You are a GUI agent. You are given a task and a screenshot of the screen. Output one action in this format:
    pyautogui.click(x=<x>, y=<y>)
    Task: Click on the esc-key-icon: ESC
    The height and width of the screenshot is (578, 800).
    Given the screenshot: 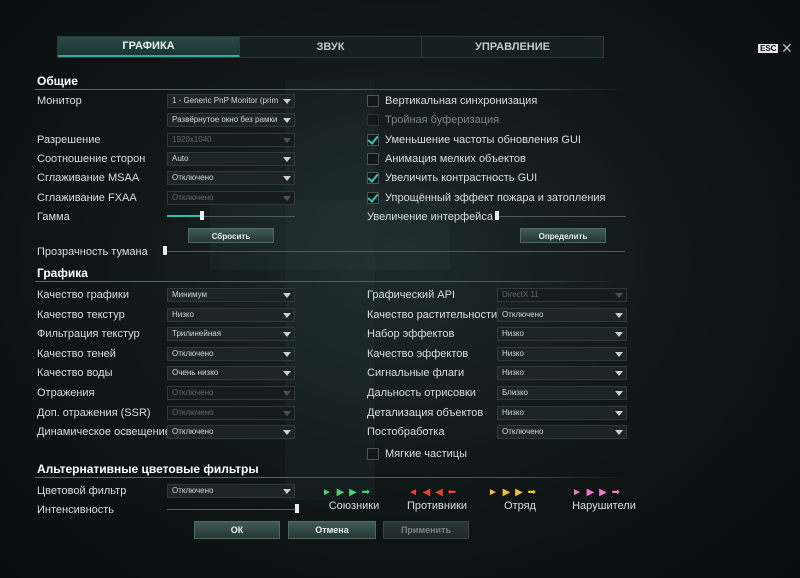 What is the action you would take?
    pyautogui.click(x=768, y=48)
    